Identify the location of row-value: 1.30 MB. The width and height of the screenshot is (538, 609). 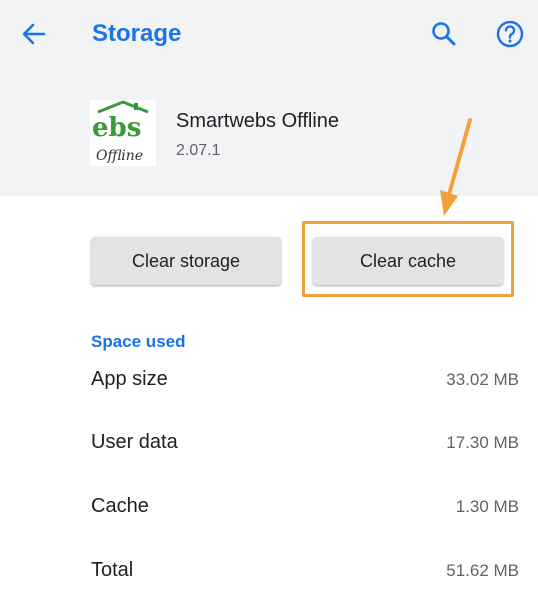
(487, 506).